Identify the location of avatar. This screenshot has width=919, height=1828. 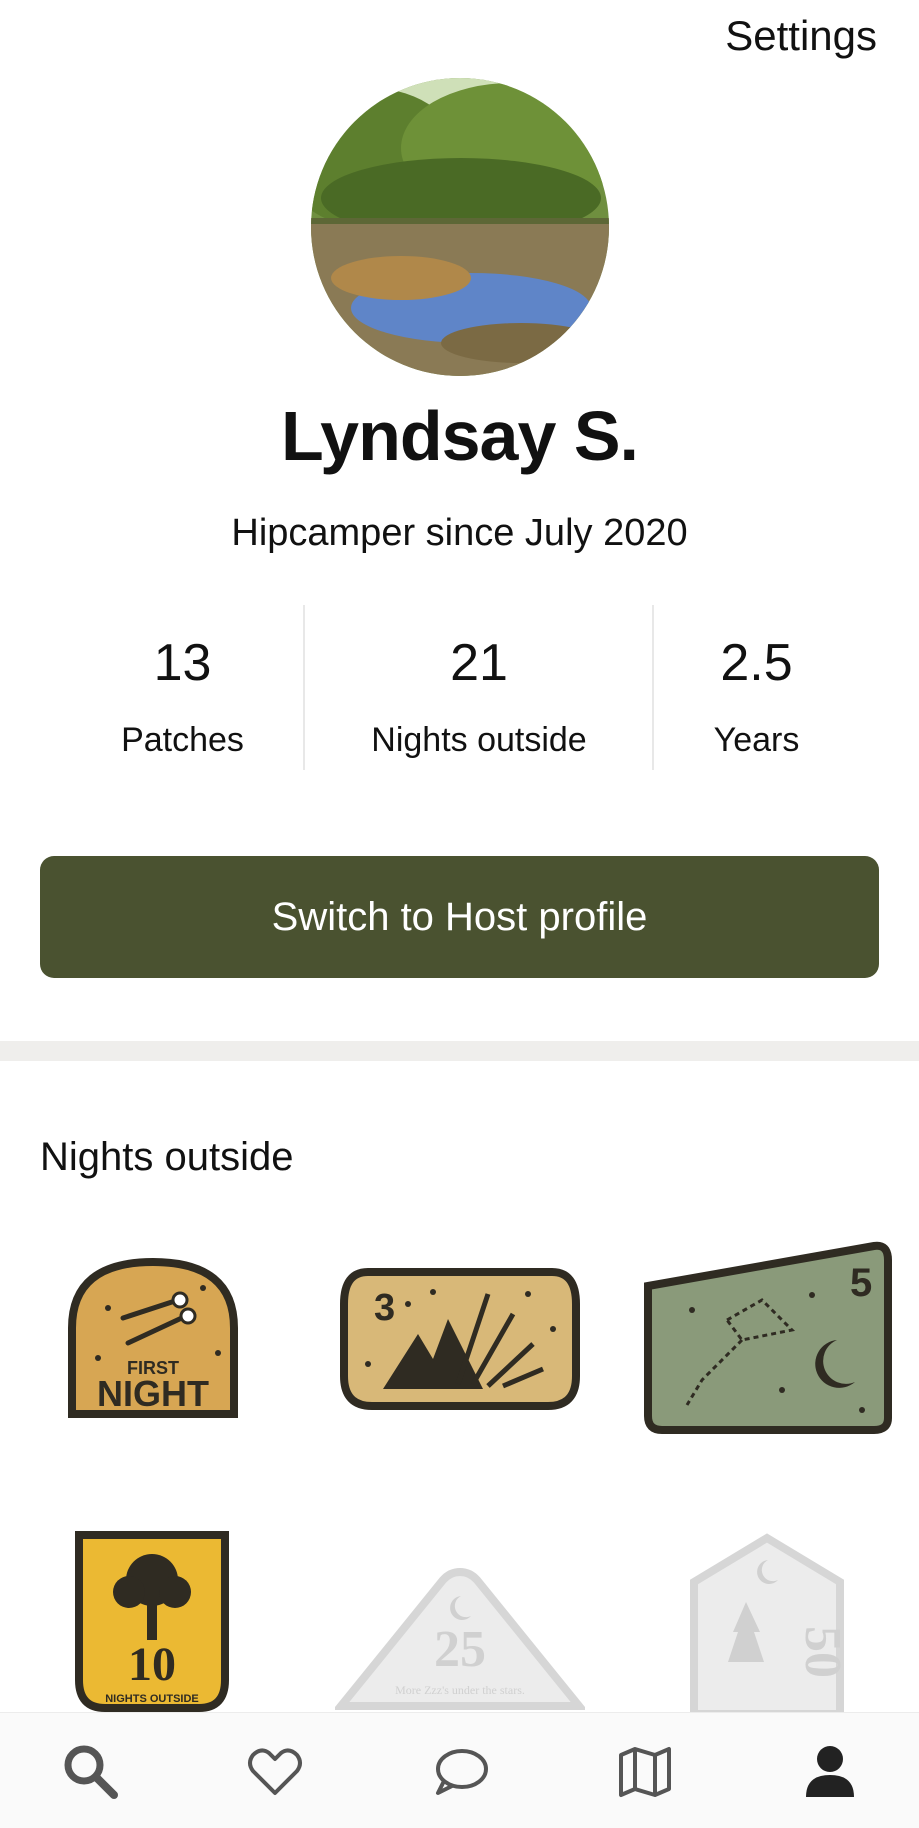
(460, 227).